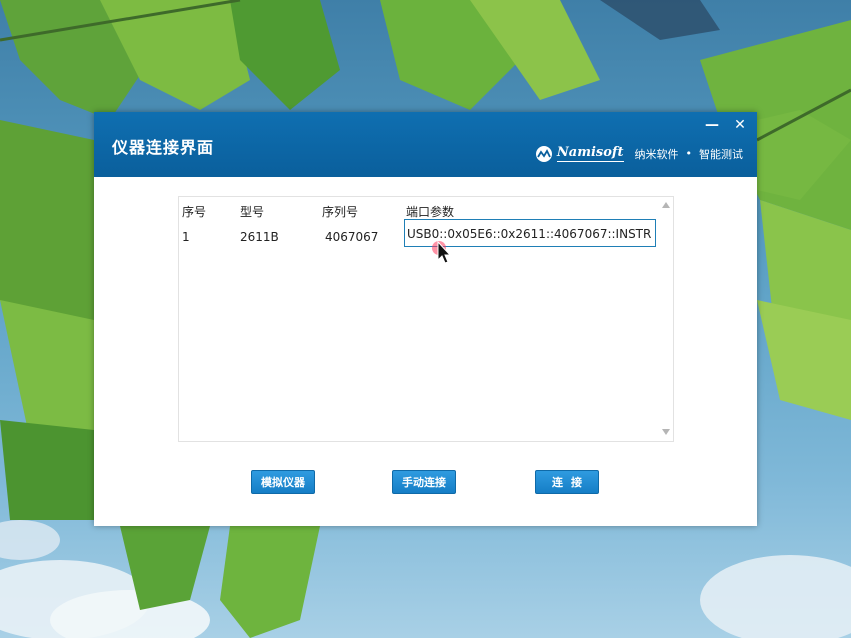 This screenshot has width=851, height=638. What do you see at coordinates (567, 482) in the screenshot?
I see `connect-button: 连接` at bounding box center [567, 482].